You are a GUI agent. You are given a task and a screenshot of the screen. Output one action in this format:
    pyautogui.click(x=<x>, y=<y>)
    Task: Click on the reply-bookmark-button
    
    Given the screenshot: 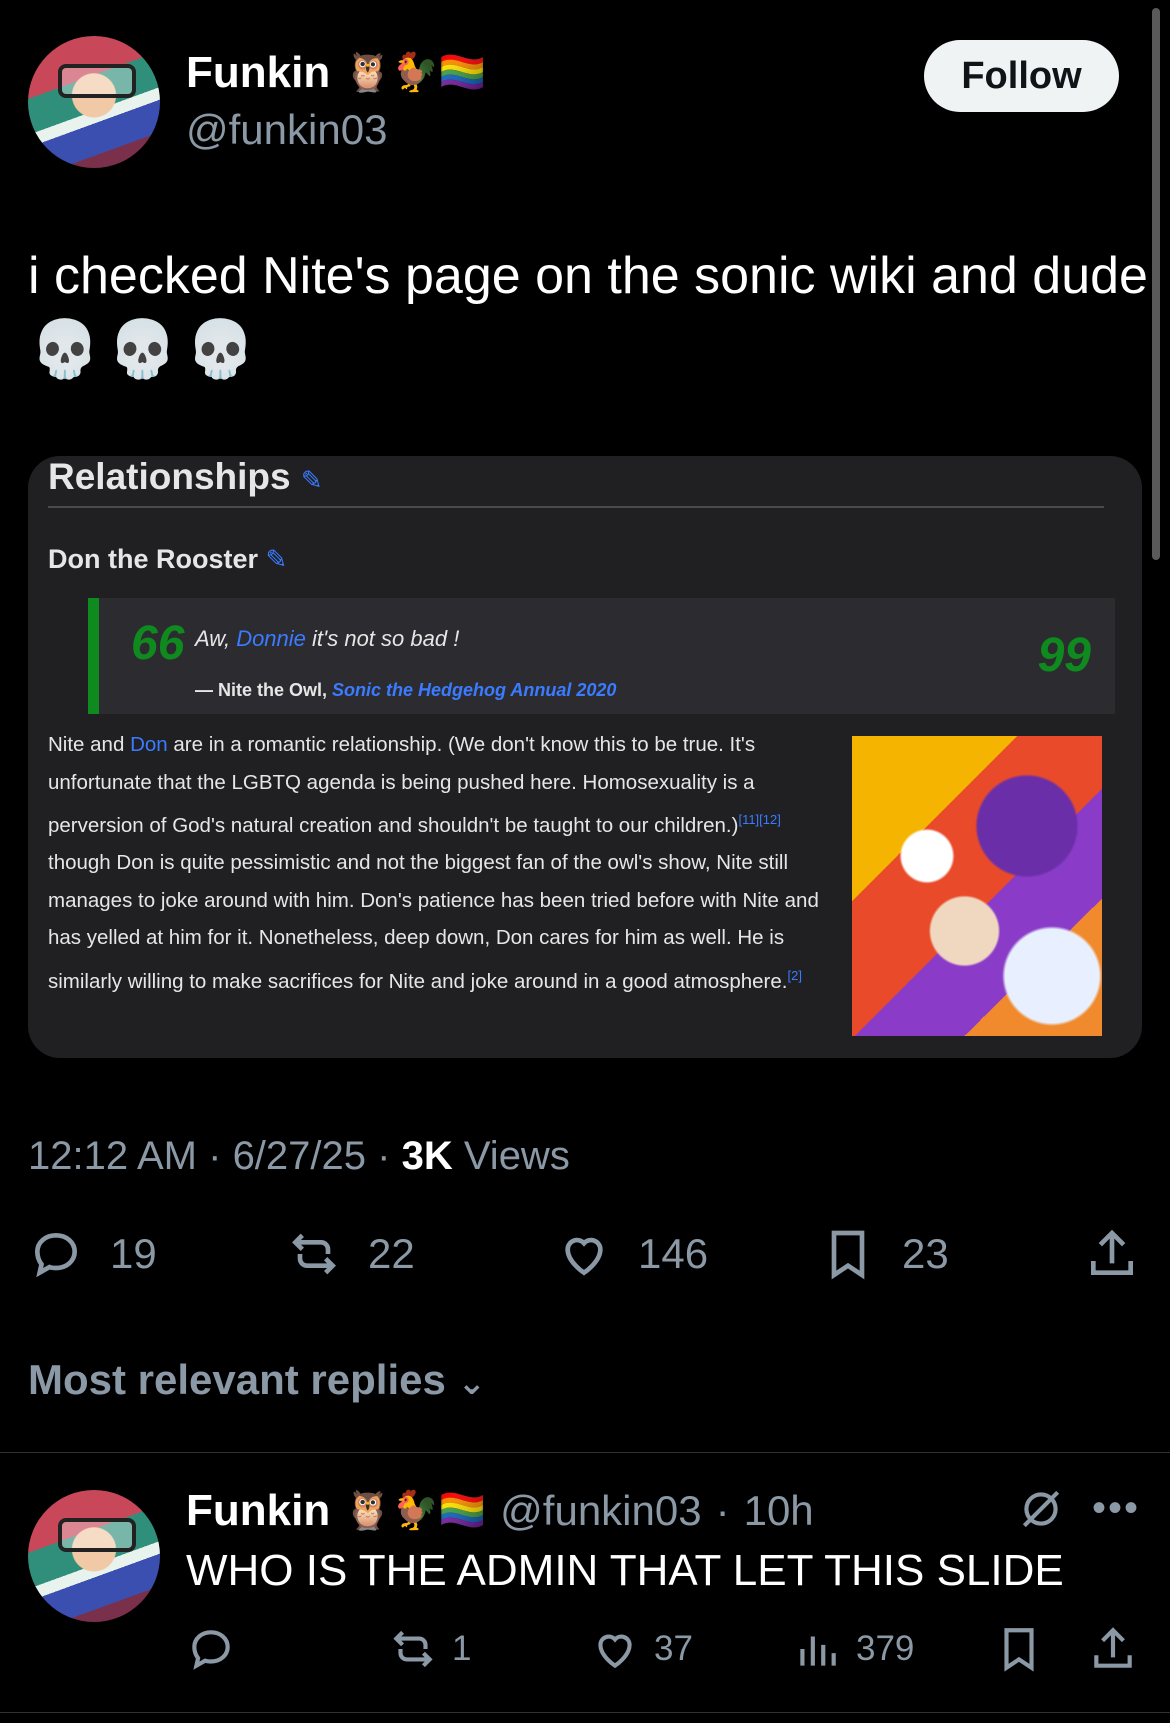 What is the action you would take?
    pyautogui.click(x=1019, y=1649)
    